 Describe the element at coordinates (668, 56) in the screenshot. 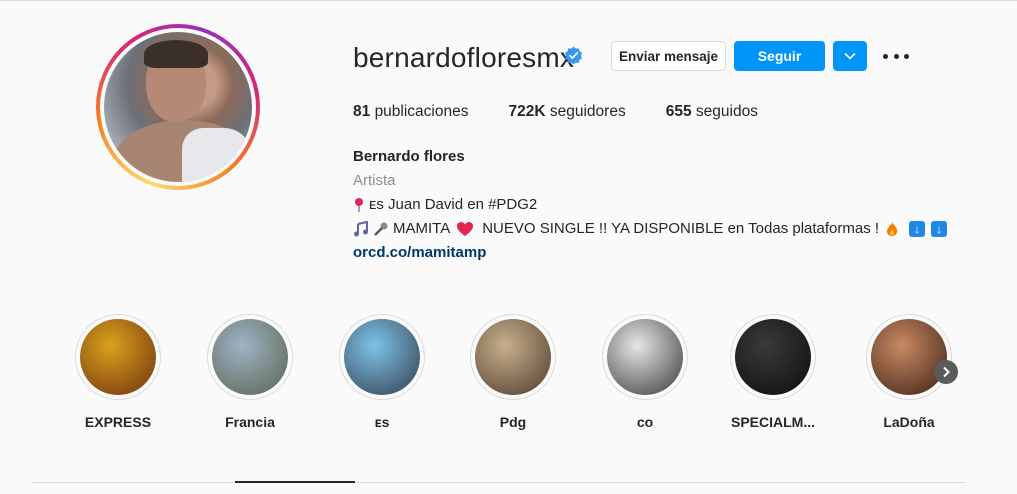

I see `send-message-button: Enviar mensaje` at that location.